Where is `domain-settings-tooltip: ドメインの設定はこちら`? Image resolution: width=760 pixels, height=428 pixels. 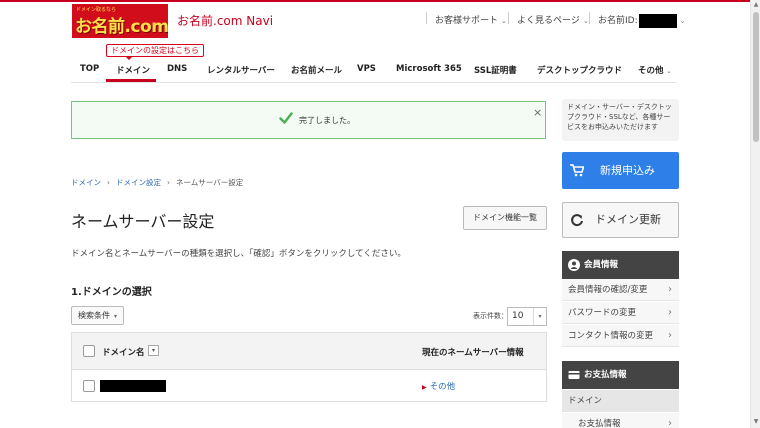
domain-settings-tooltip: ドメインの設定はこちら is located at coordinates (155, 52).